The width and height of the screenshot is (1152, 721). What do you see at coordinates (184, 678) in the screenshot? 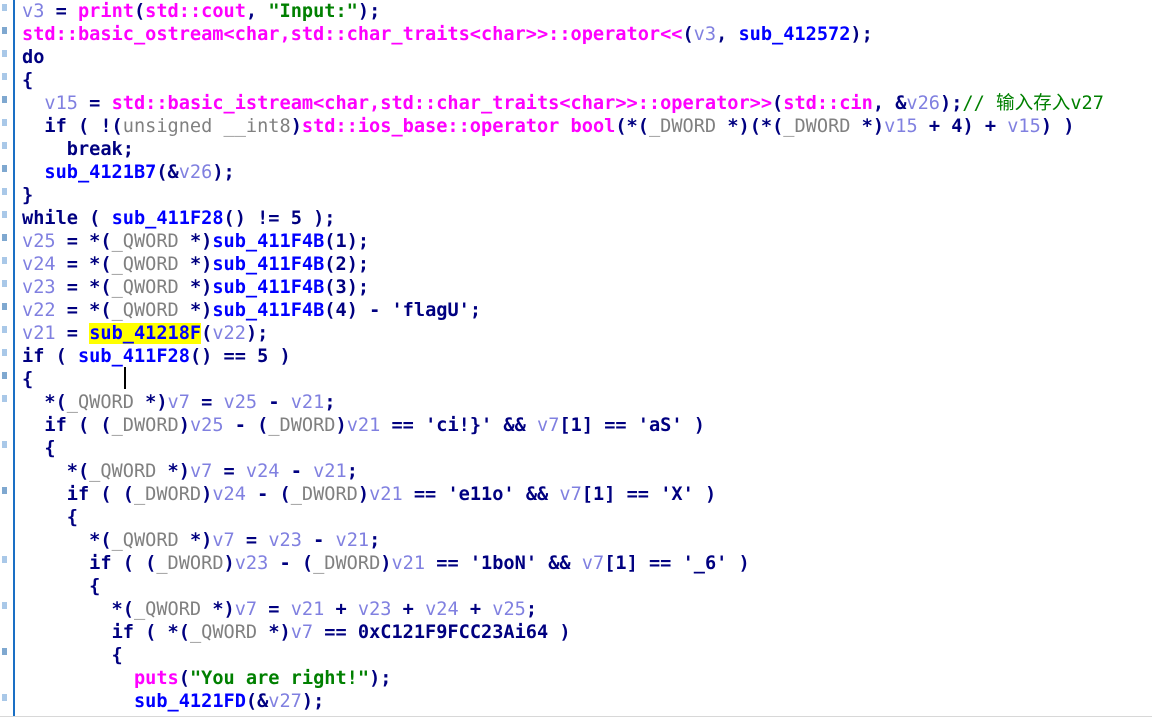
I see `punctuation-token: (` at bounding box center [184, 678].